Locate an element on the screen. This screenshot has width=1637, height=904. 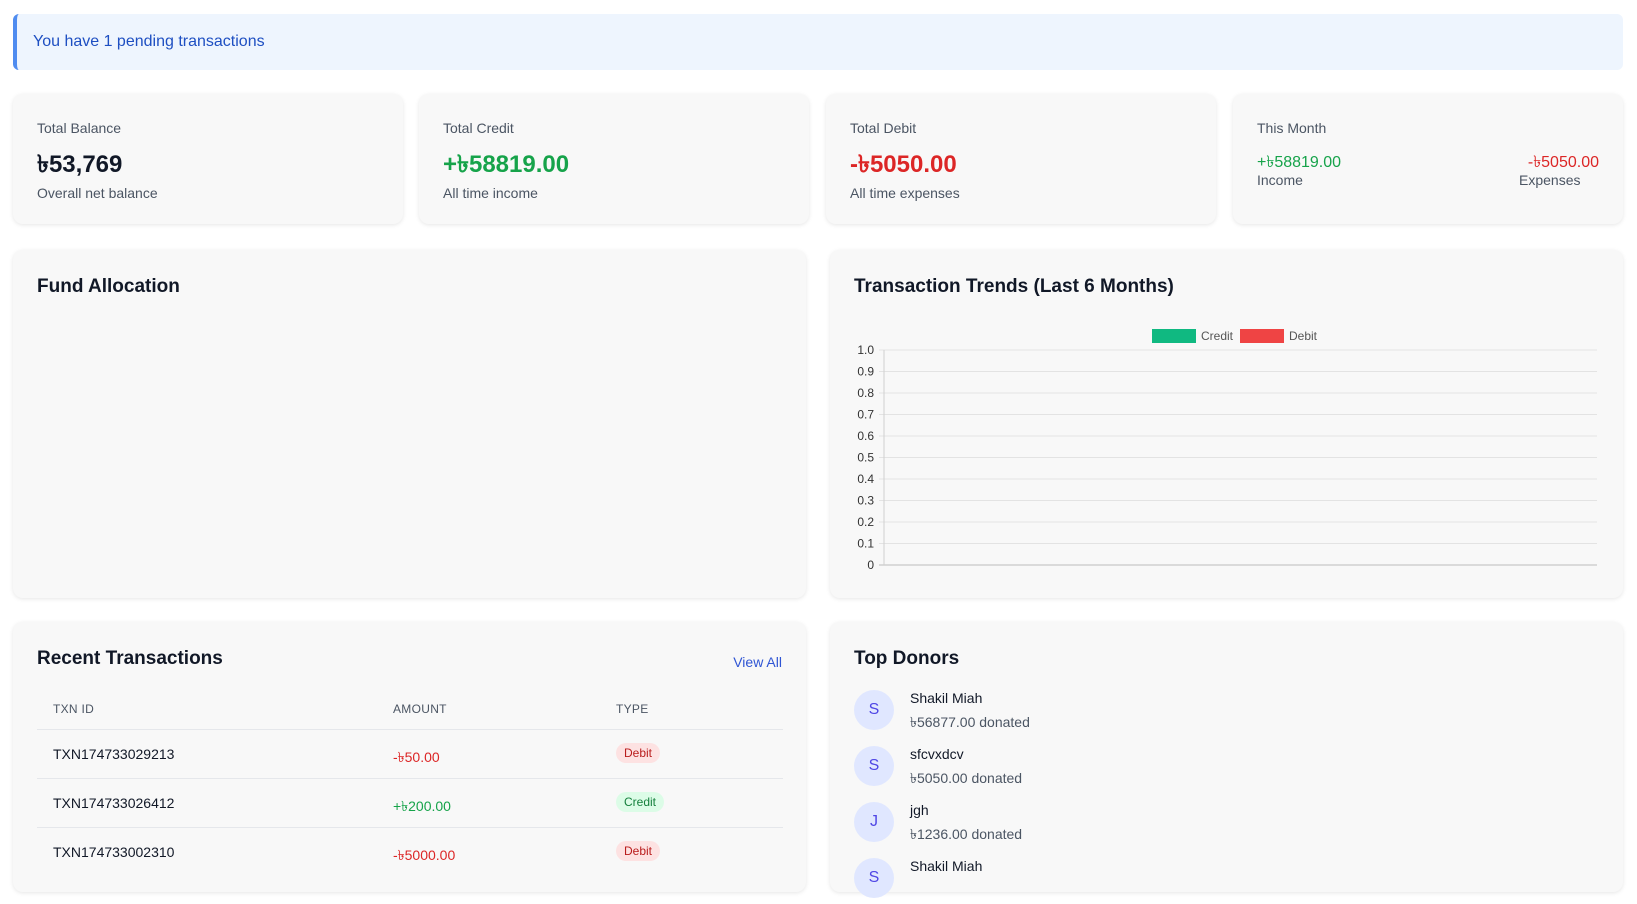
y-tick-label: 0.4 is located at coordinates (865, 479).